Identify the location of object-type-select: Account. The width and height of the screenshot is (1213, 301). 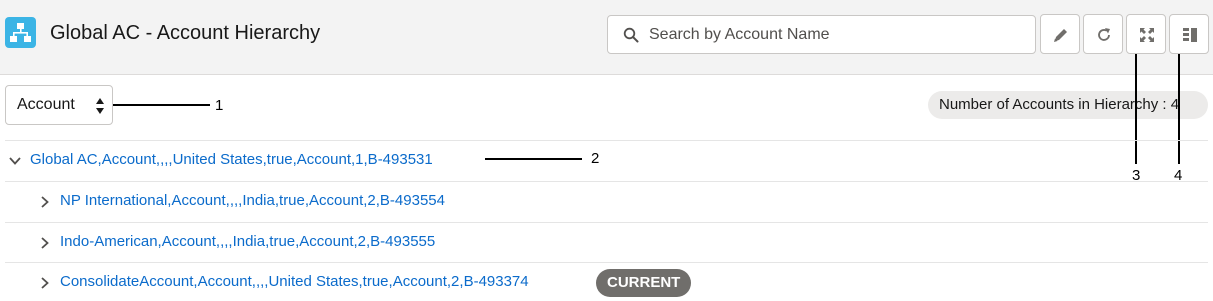
(59, 105).